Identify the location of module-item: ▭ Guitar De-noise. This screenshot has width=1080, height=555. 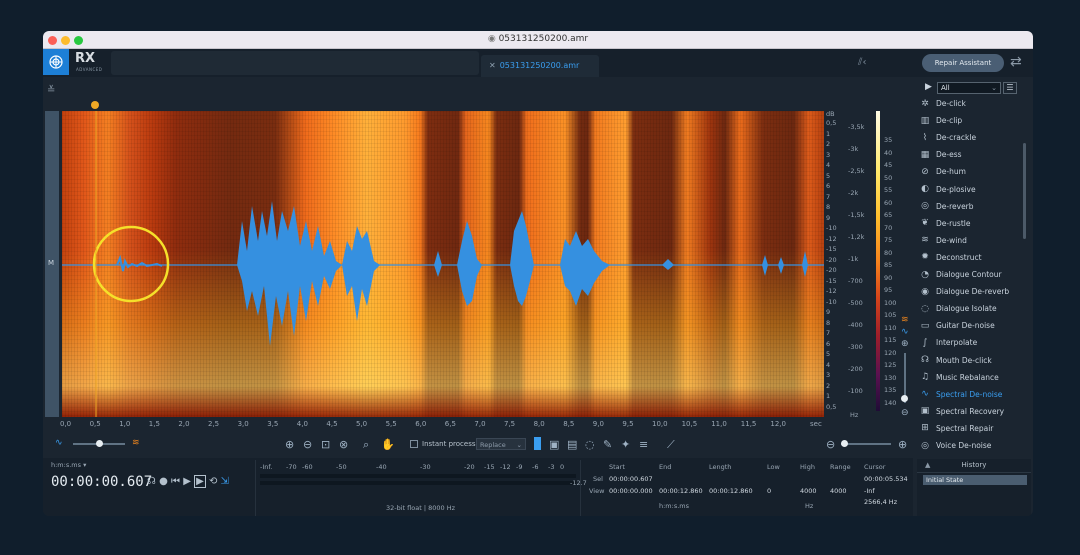
(969, 325).